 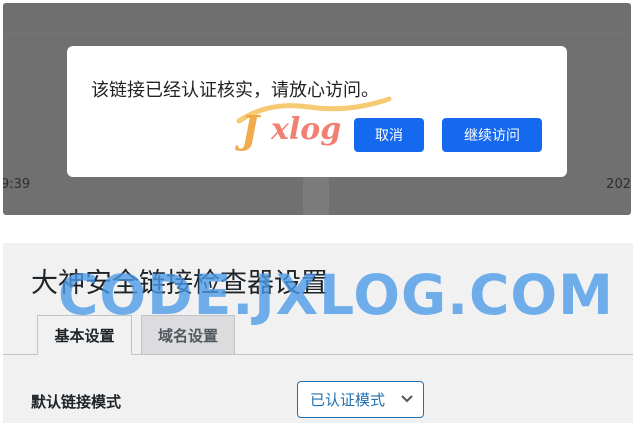 I want to click on tab-basic-settings: 基本设置, so click(x=84, y=335).